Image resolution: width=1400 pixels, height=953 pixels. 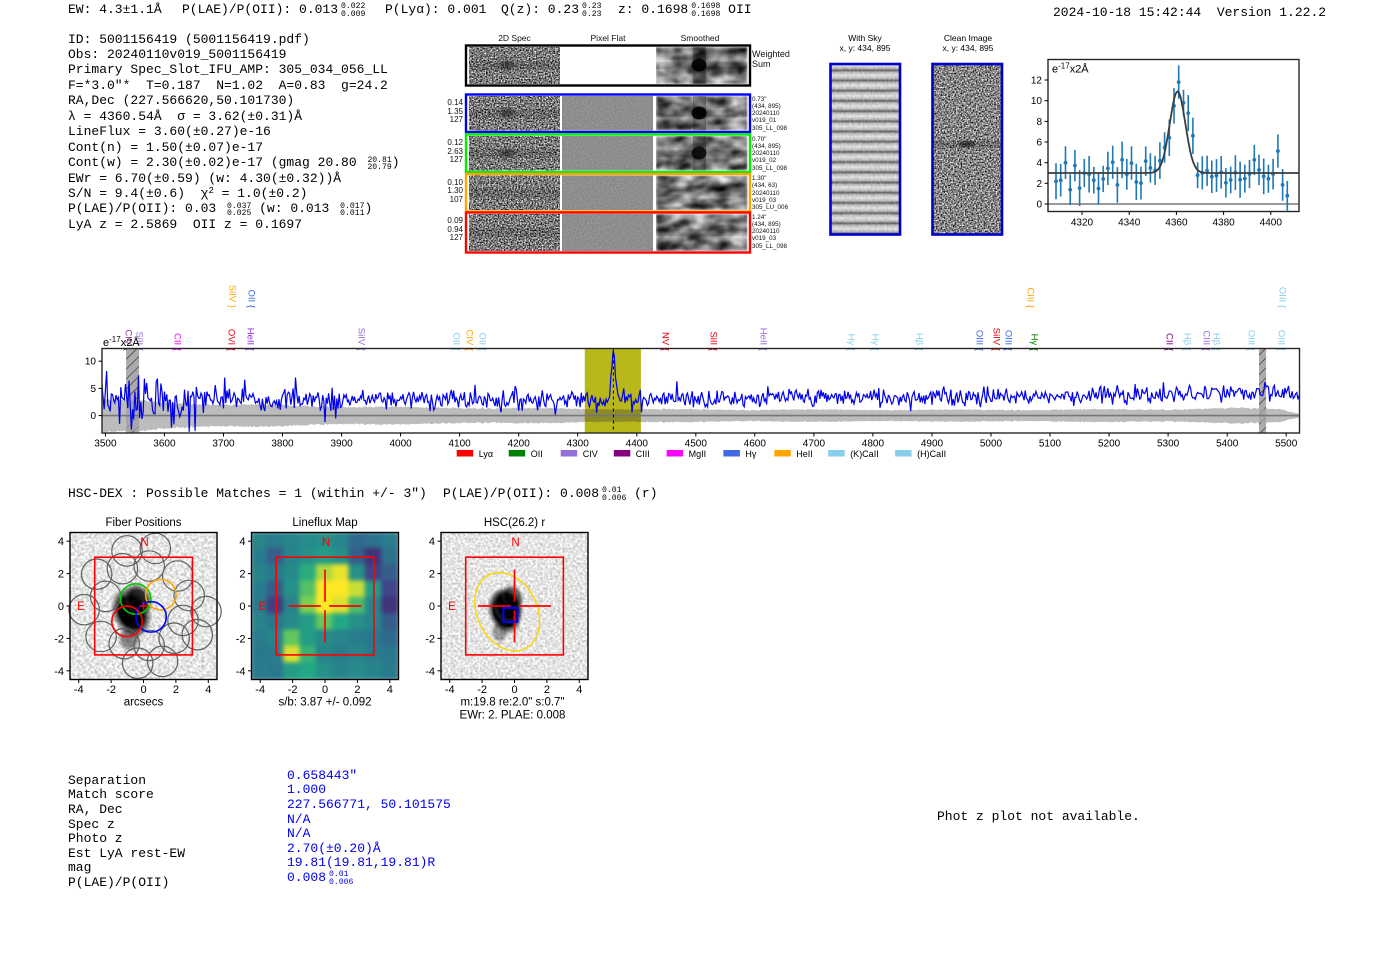 What do you see at coordinates (1286, 444) in the screenshot?
I see `svg-text: 5500` at bounding box center [1286, 444].